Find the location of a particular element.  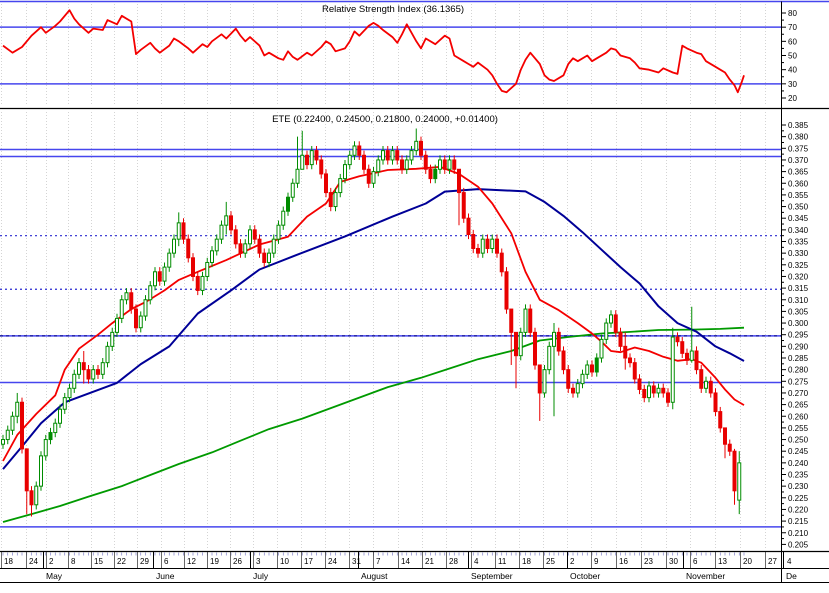

svg-text: August is located at coordinates (374, 576).